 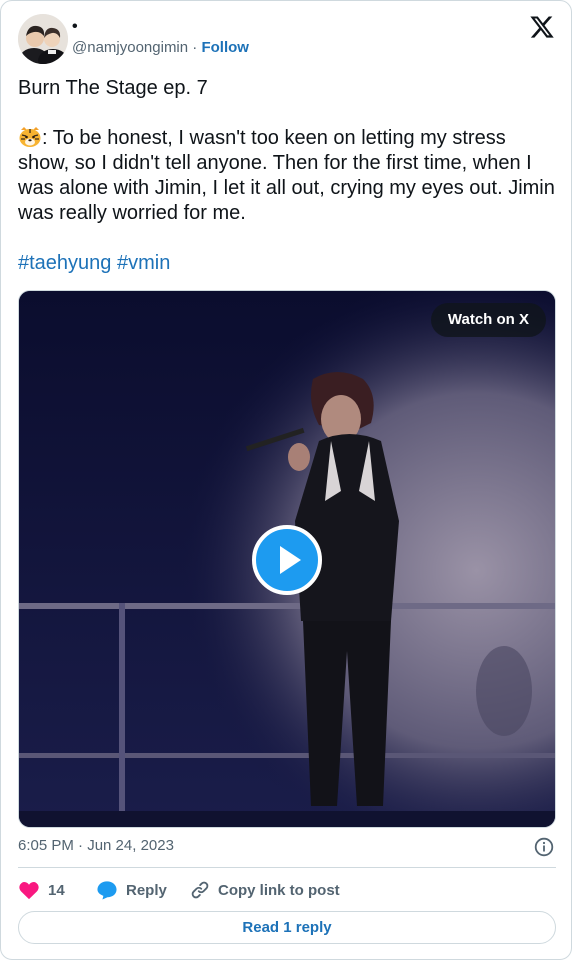 What do you see at coordinates (29, 890) in the screenshot?
I see `heart-icon` at bounding box center [29, 890].